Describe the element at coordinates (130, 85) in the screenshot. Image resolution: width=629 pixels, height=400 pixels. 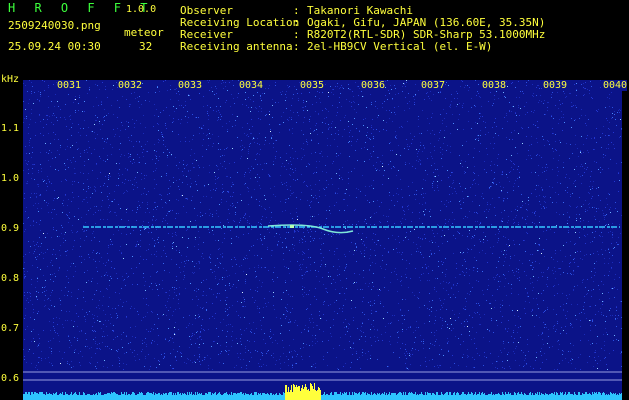
I see `x-tick-label: 0032` at that location.